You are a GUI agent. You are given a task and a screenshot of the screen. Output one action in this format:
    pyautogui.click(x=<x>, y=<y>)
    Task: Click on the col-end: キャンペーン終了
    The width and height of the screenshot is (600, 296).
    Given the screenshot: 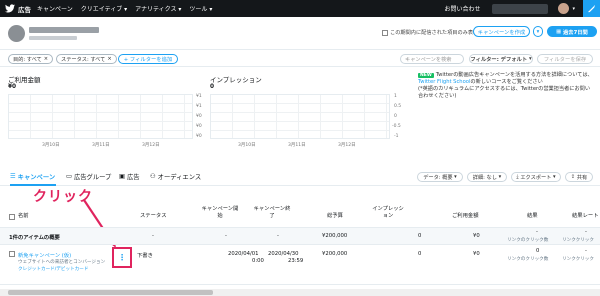 What is the action you would take?
    pyautogui.click(x=272, y=213)
    